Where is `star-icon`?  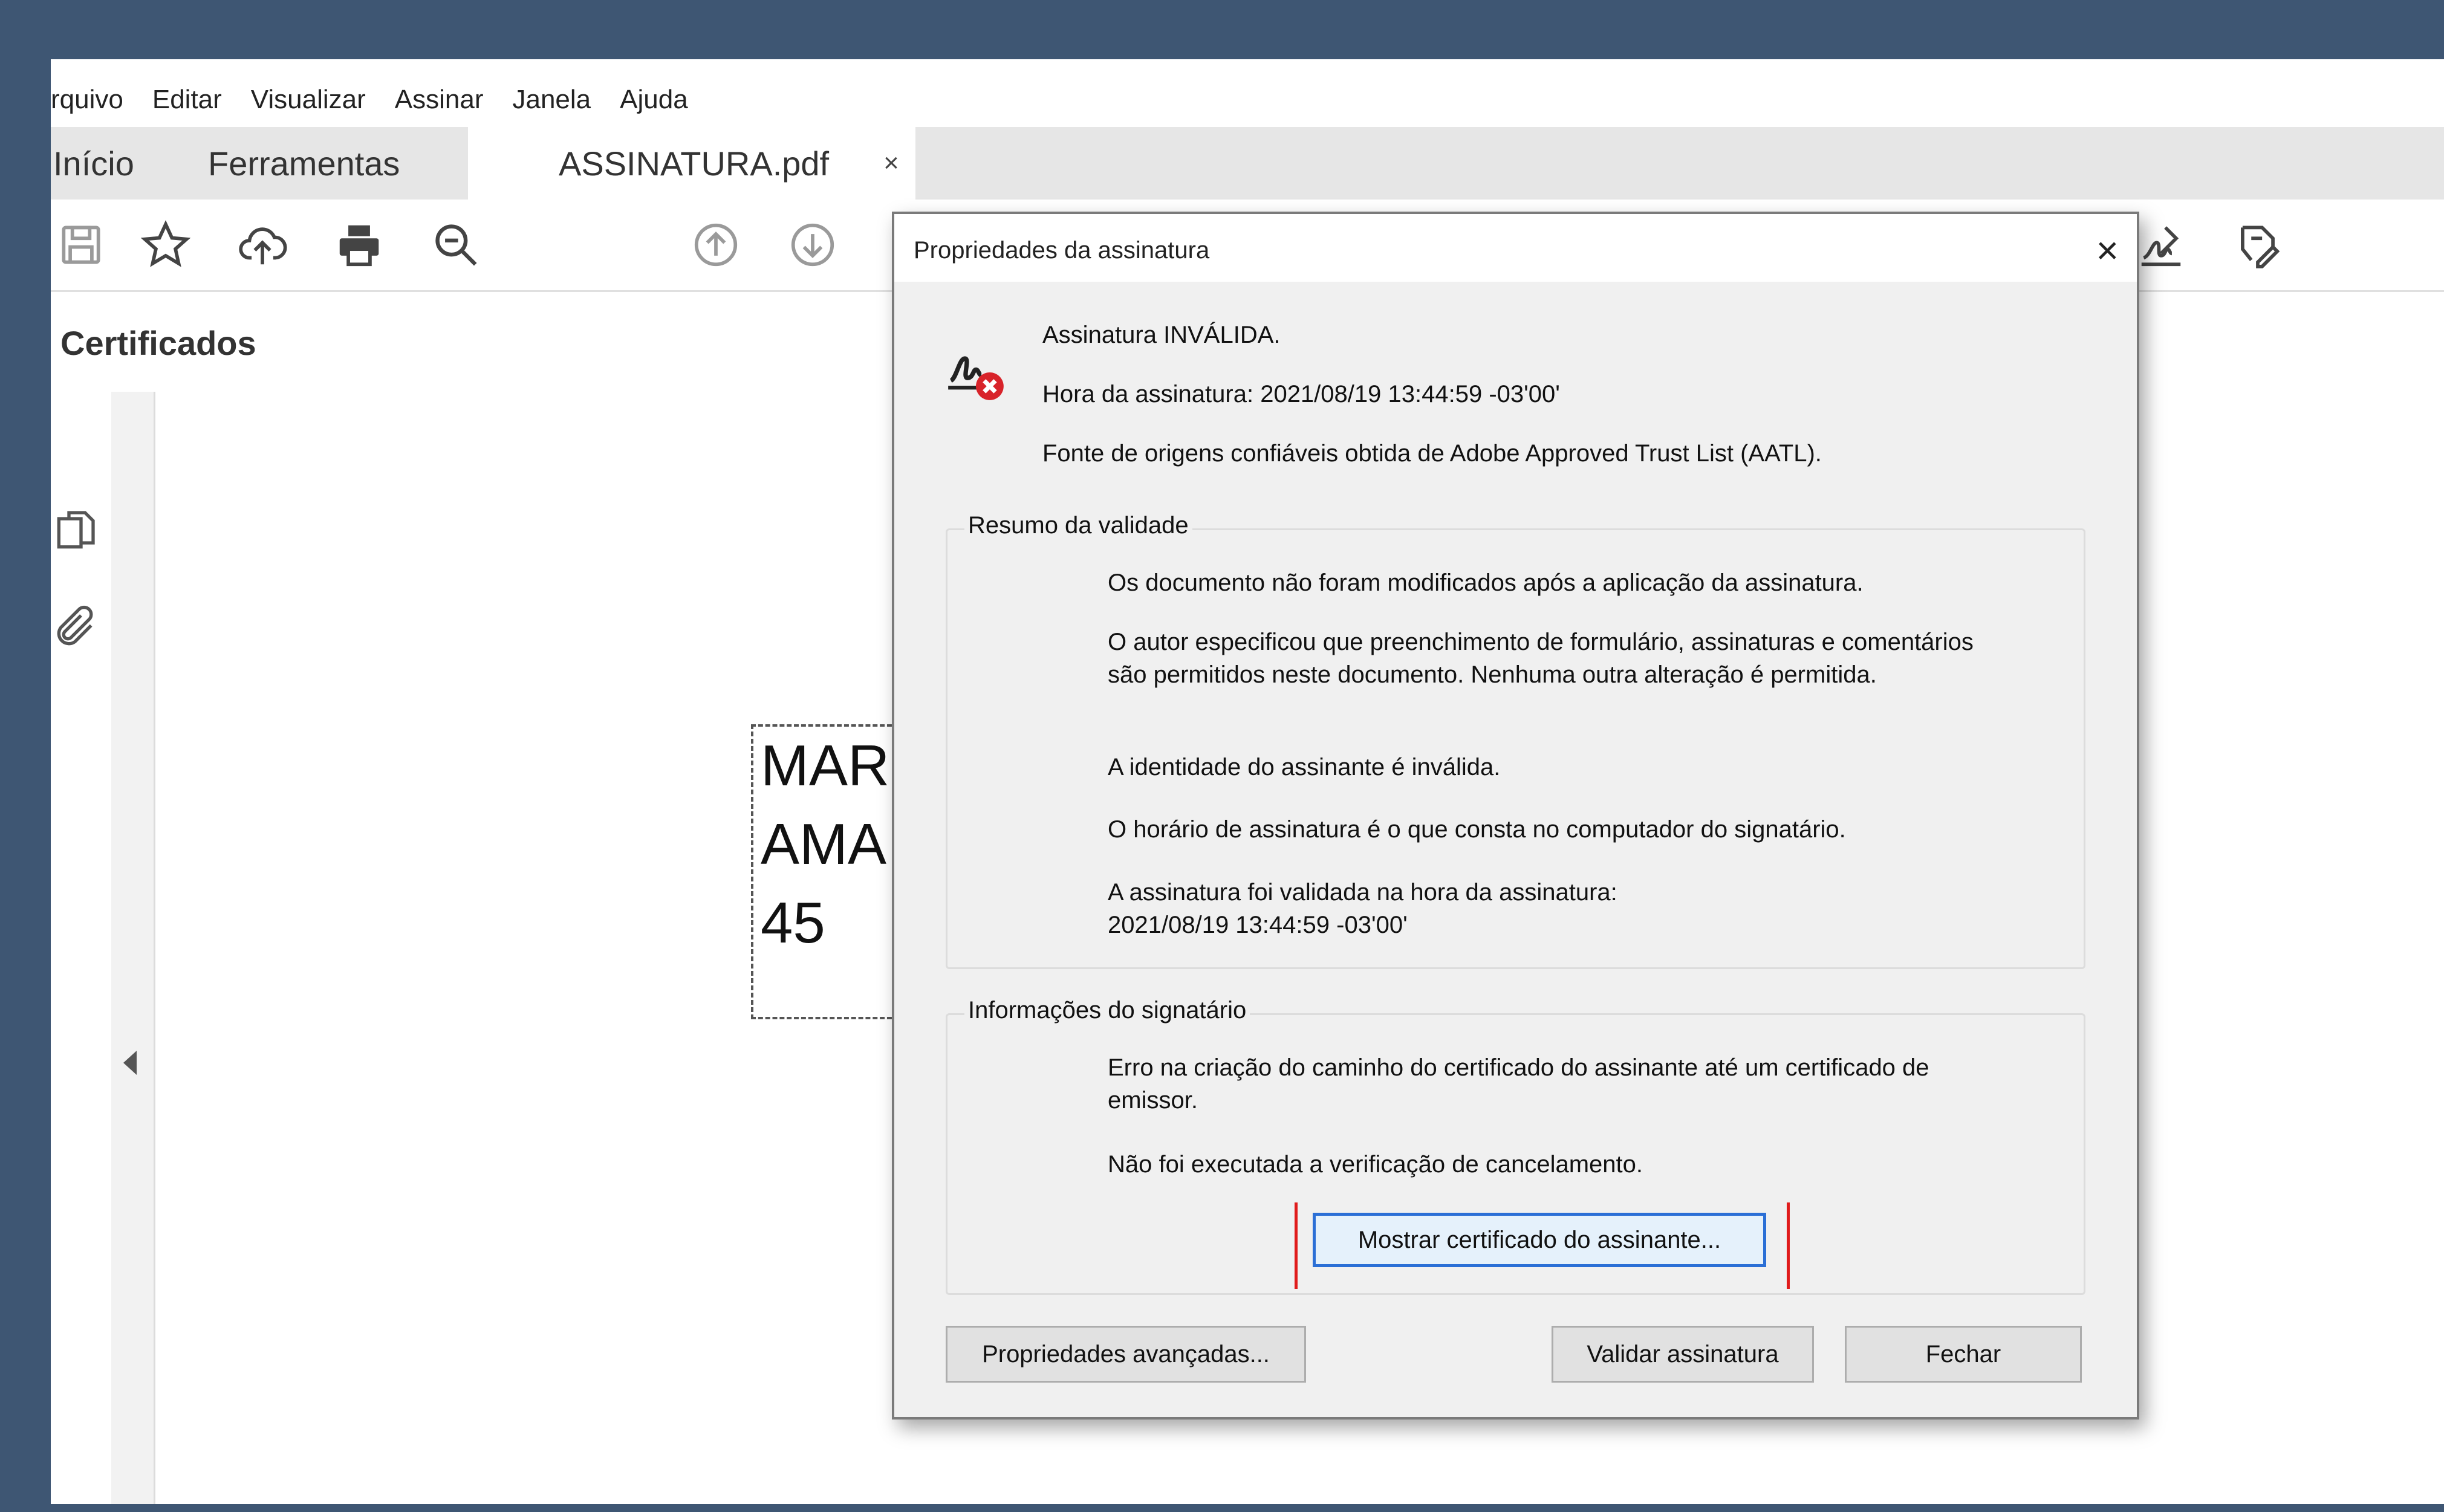 star-icon is located at coordinates (165, 245).